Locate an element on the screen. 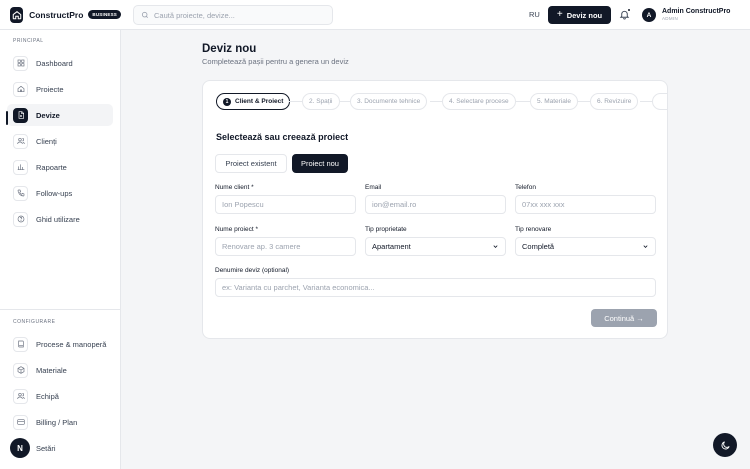 The width and height of the screenshot is (750, 469). email-input is located at coordinates (435, 204).